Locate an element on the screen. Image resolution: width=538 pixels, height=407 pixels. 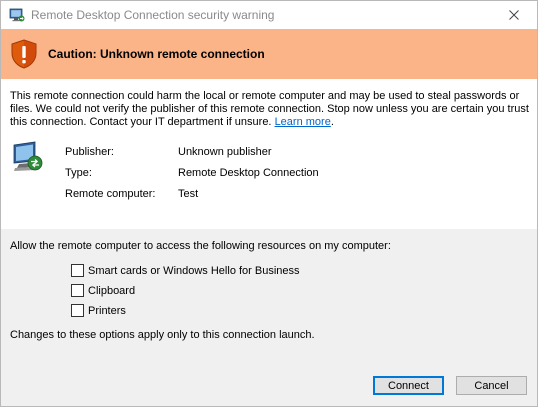
remote-computer-value: Test is located at coordinates (188, 194).